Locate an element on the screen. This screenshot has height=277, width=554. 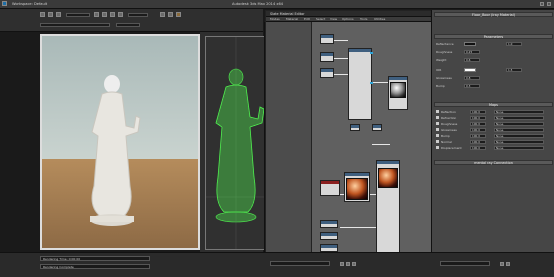
time-slider is located at coordinates (300, 263).